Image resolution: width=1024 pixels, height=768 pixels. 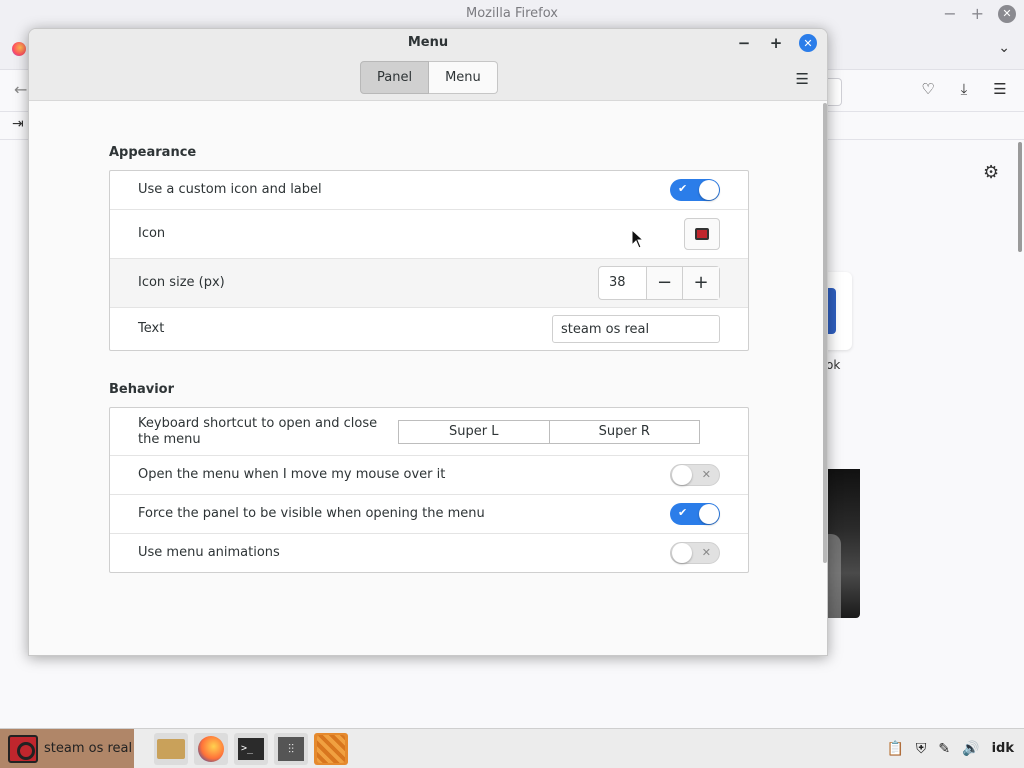 I want to click on pen-icon: ✎, so click(x=944, y=749).